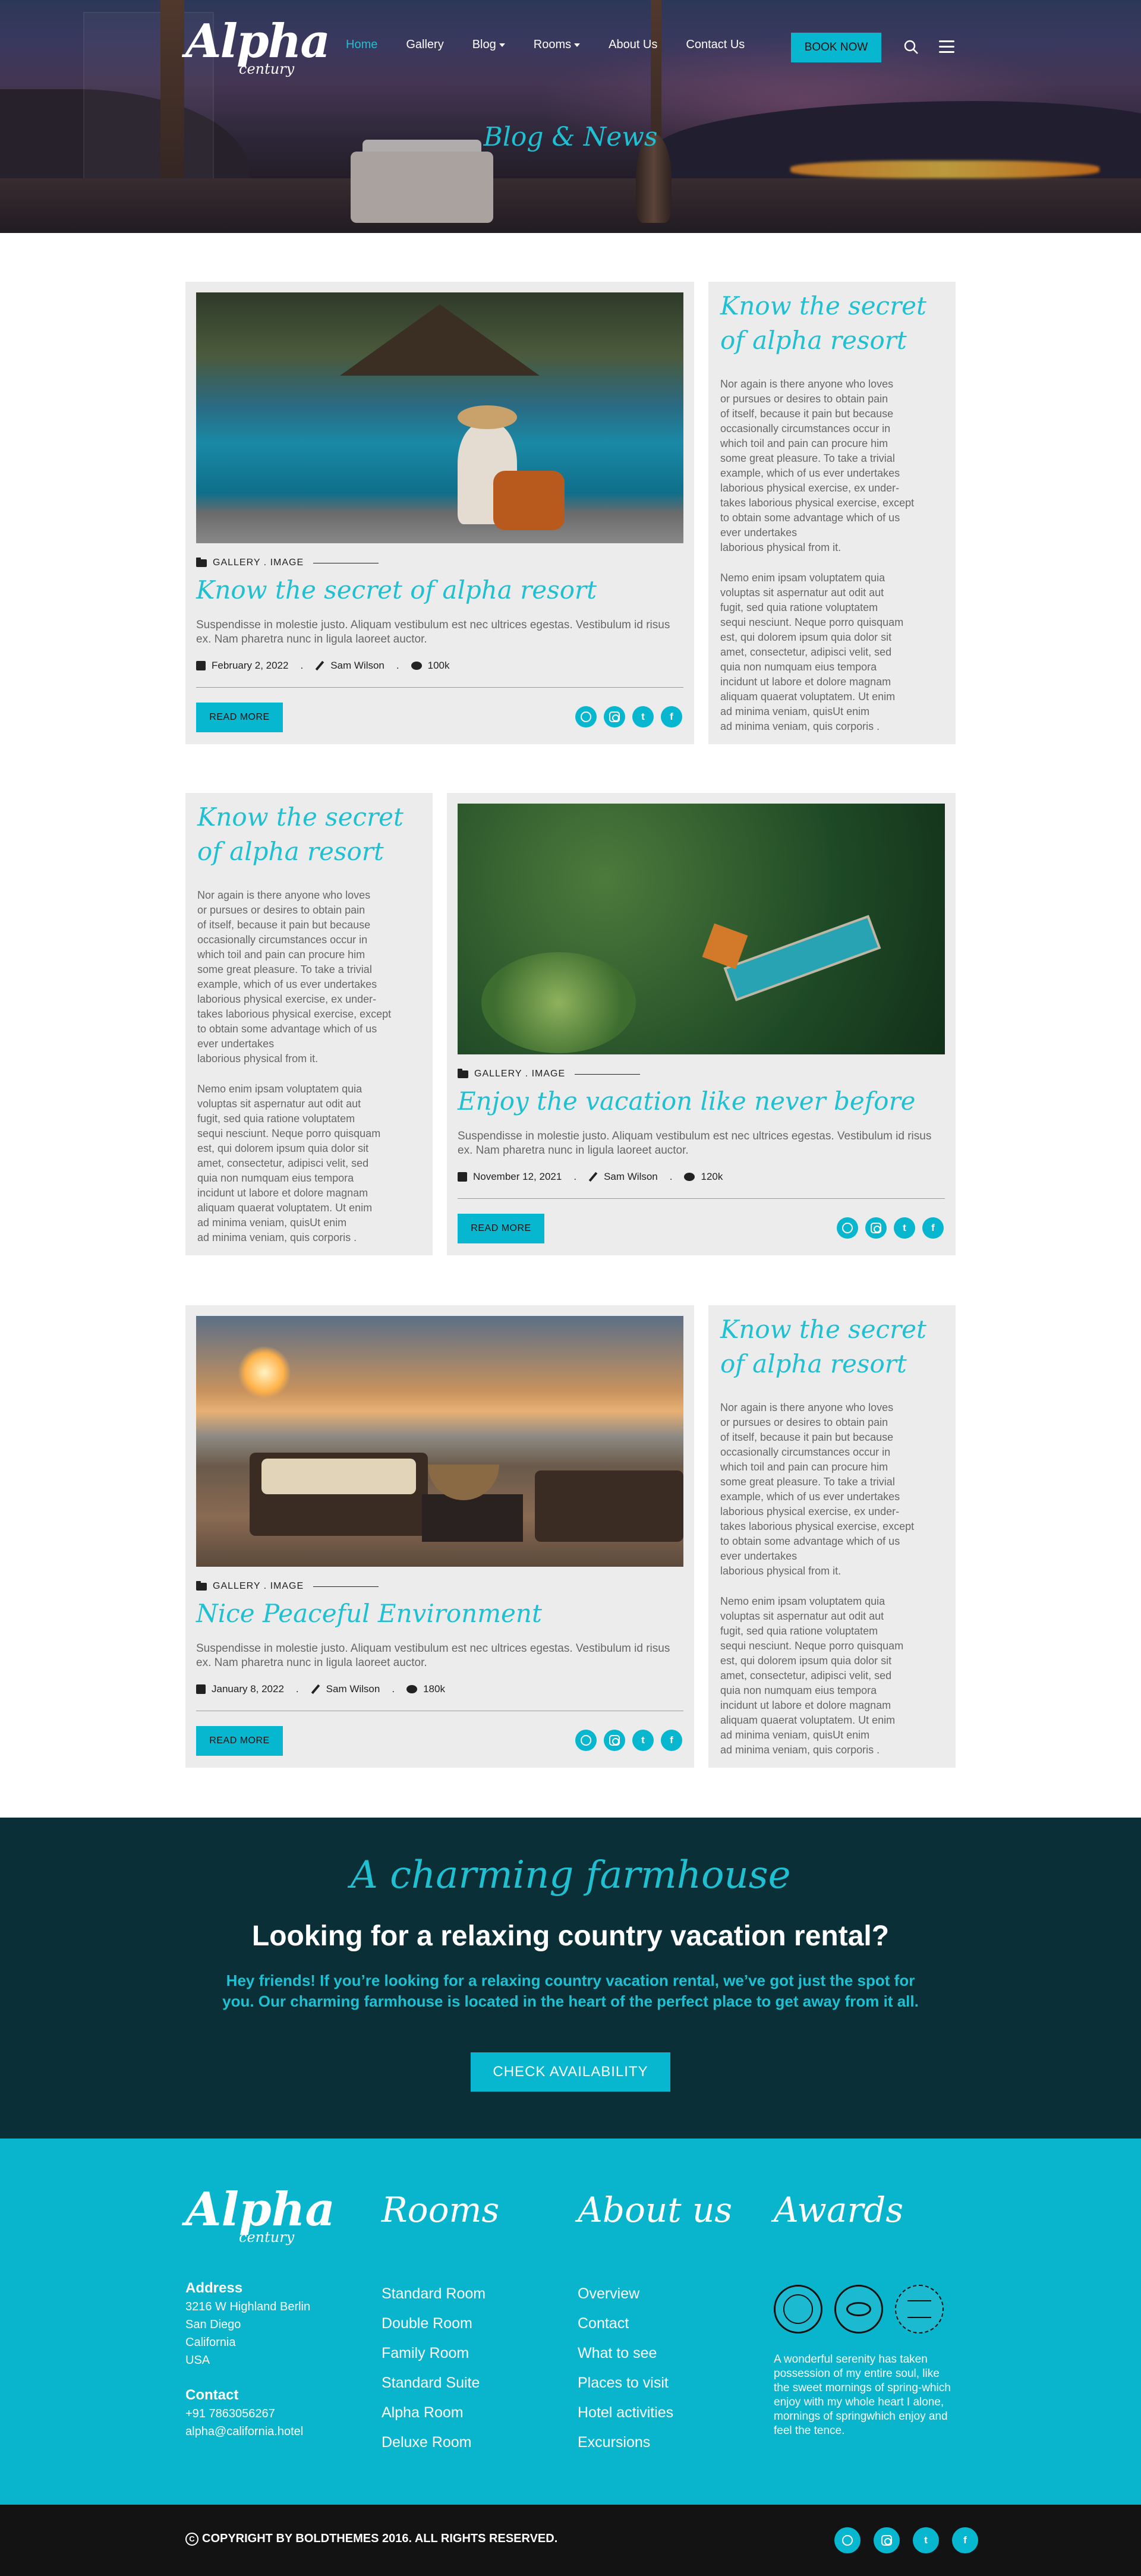  What do you see at coordinates (257, 48) in the screenshot?
I see `brand-logo: Alpha century` at bounding box center [257, 48].